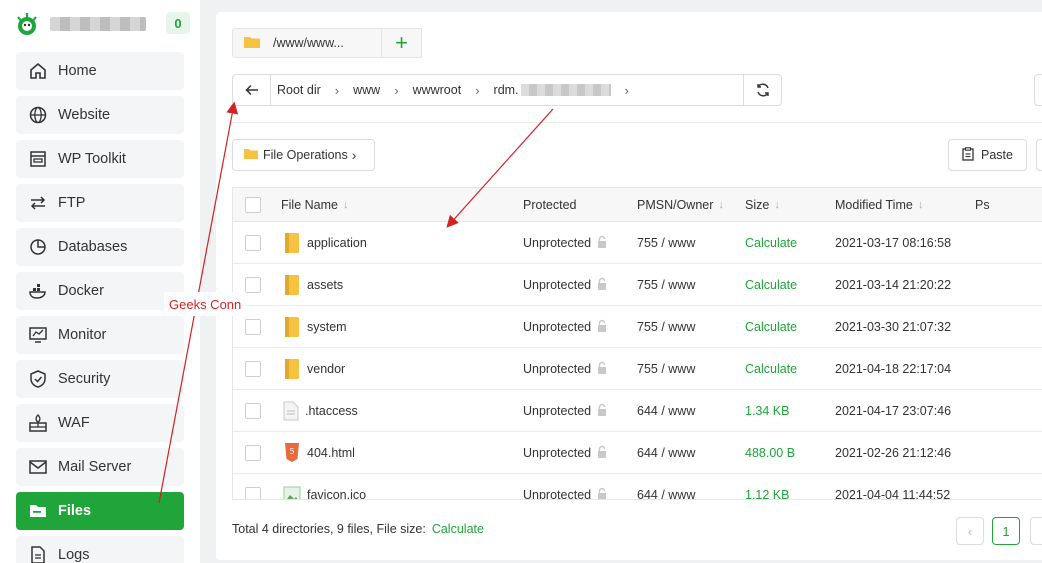 The width and height of the screenshot is (1042, 563). Describe the element at coordinates (1006, 531) in the screenshot. I see `page-number: 1` at that location.